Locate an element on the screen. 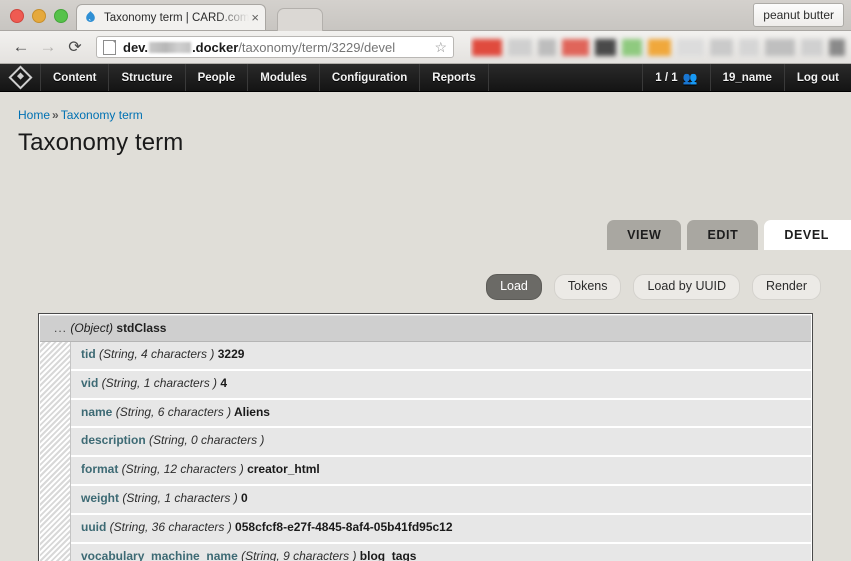  online-users-status: 1 / 1 👥 is located at coordinates (675, 77).